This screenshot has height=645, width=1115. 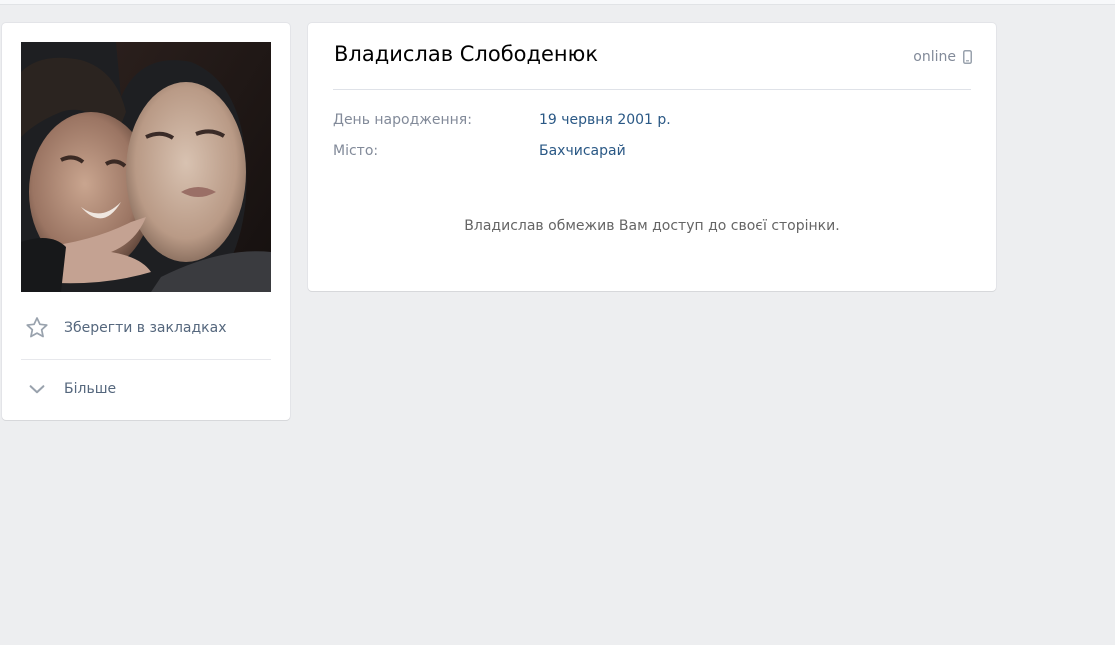 What do you see at coordinates (37, 328) in the screenshot?
I see `star-icon` at bounding box center [37, 328].